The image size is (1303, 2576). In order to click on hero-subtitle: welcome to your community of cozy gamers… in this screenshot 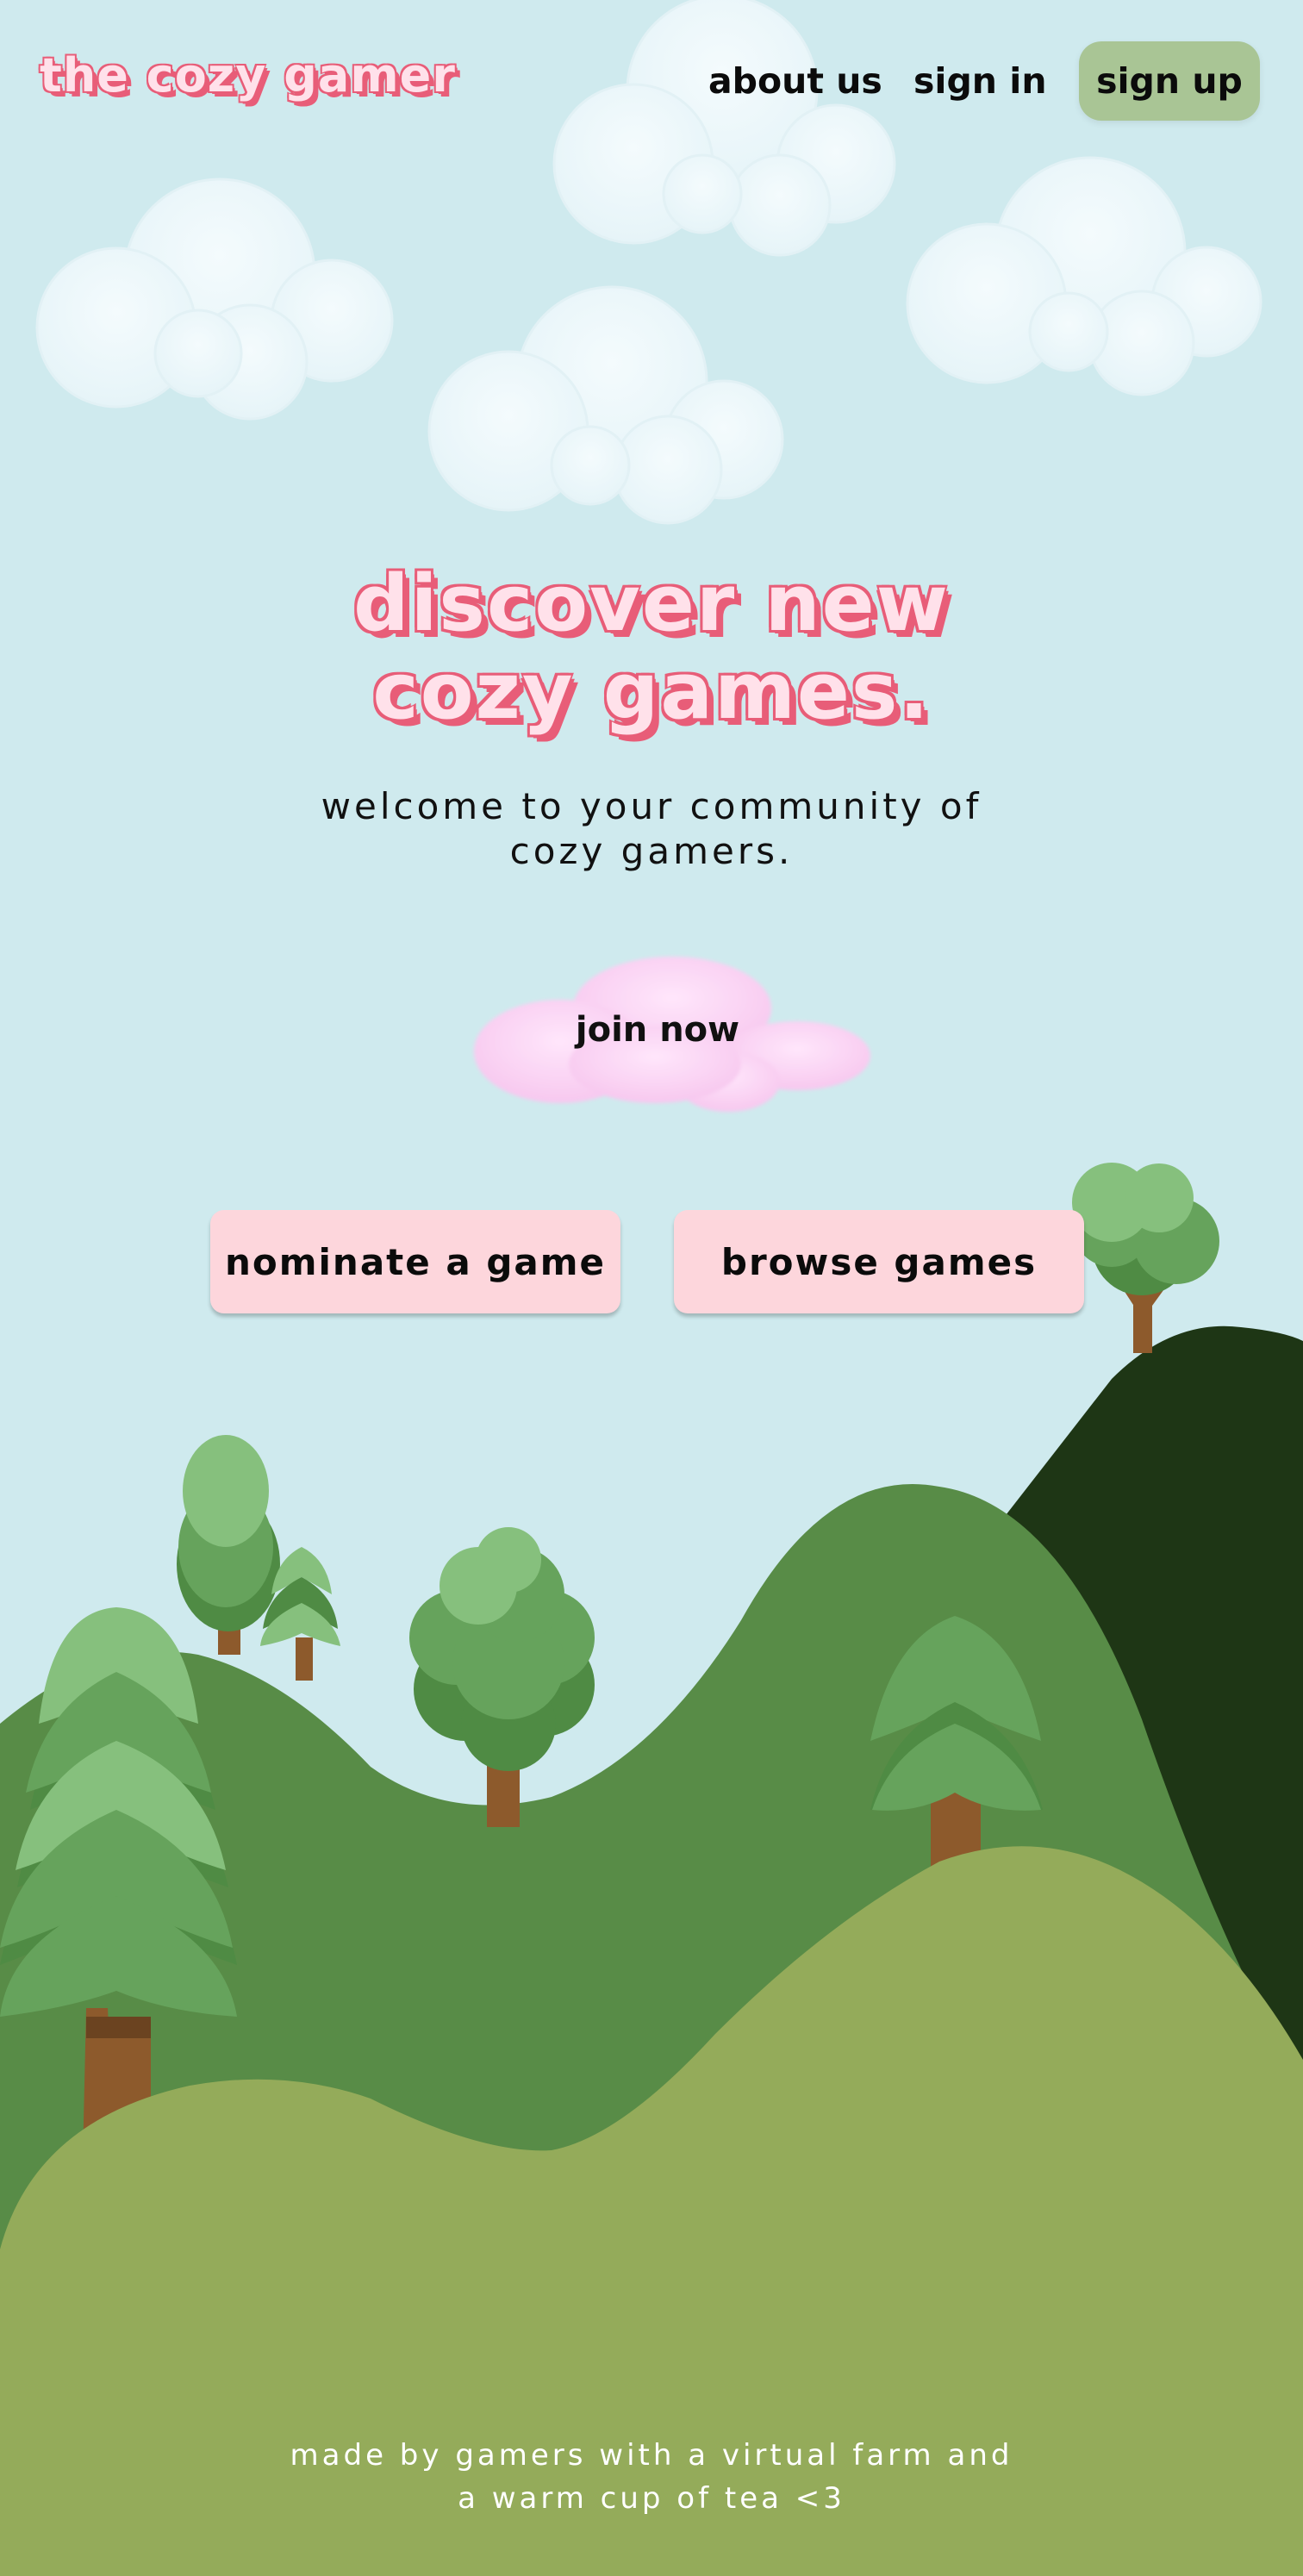, I will do `click(651, 829)`.